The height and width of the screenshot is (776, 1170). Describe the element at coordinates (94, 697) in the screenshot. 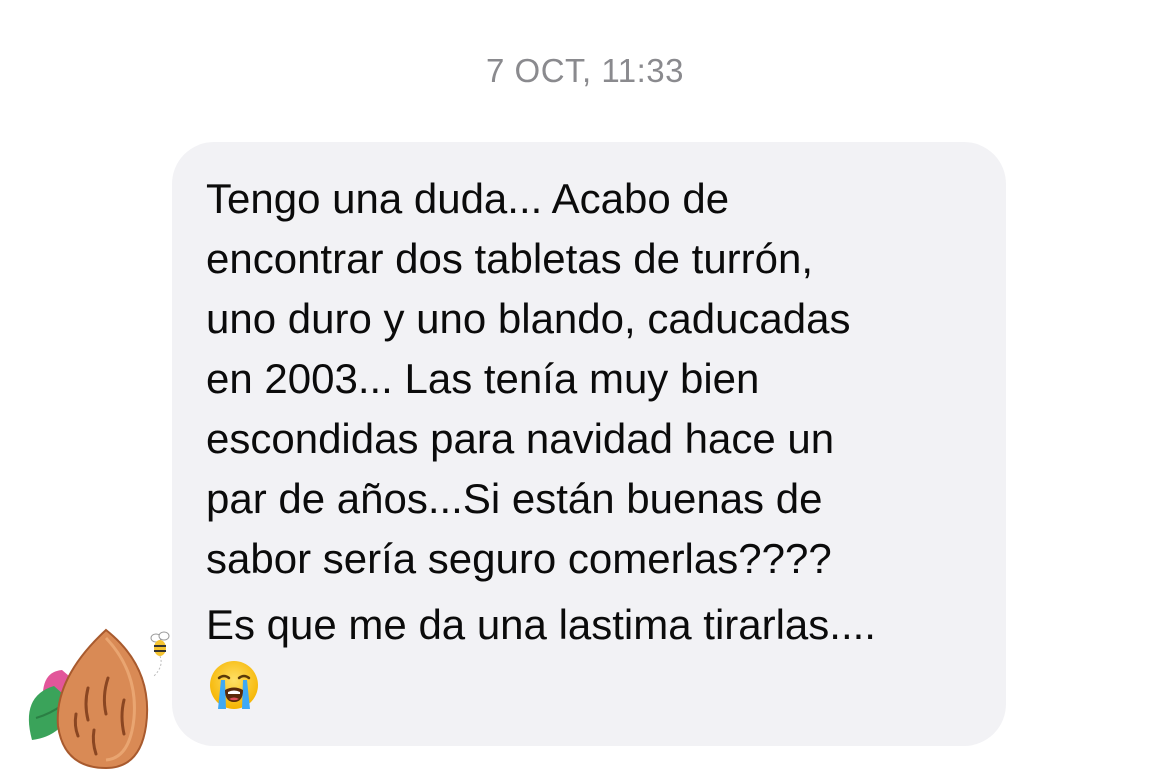

I see `almond-bee-avatar-icon` at that location.